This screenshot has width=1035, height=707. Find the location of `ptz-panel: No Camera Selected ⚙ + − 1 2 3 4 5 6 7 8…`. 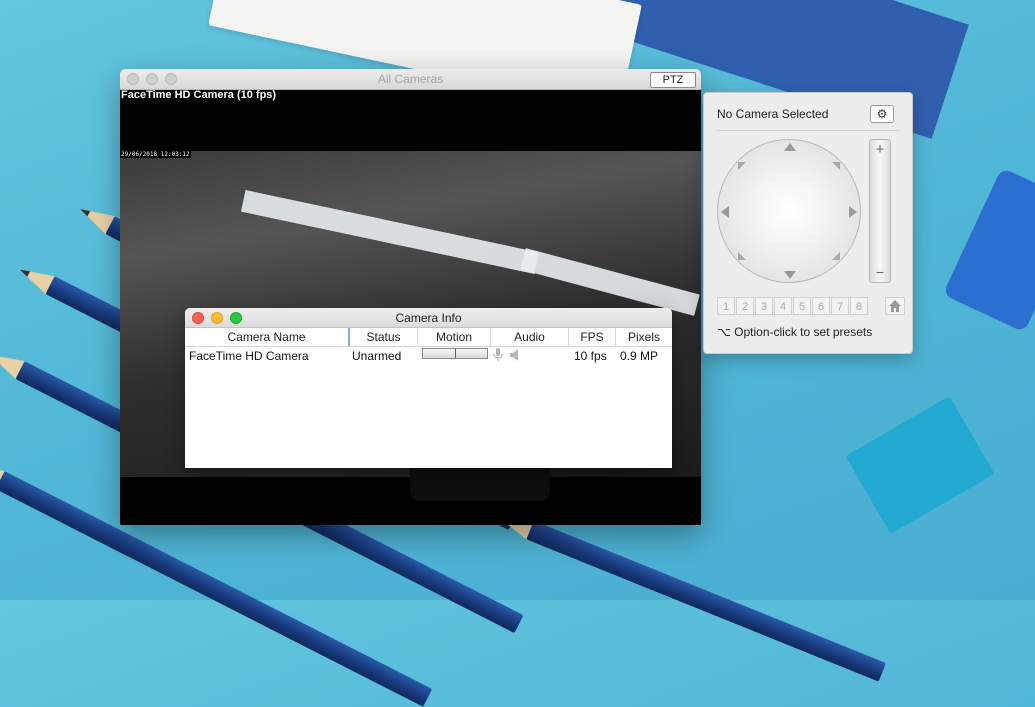

ptz-panel: No Camera Selected ⚙ + − 1 2 3 4 5 6 7 8… is located at coordinates (808, 223).